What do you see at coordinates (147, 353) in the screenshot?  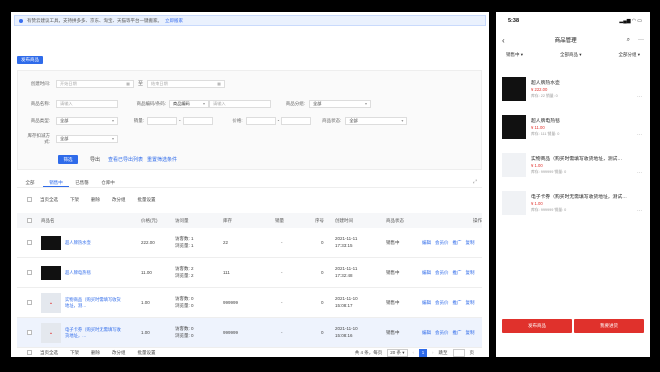 I see `footer-batch-settings: 批量设置` at bounding box center [147, 353].